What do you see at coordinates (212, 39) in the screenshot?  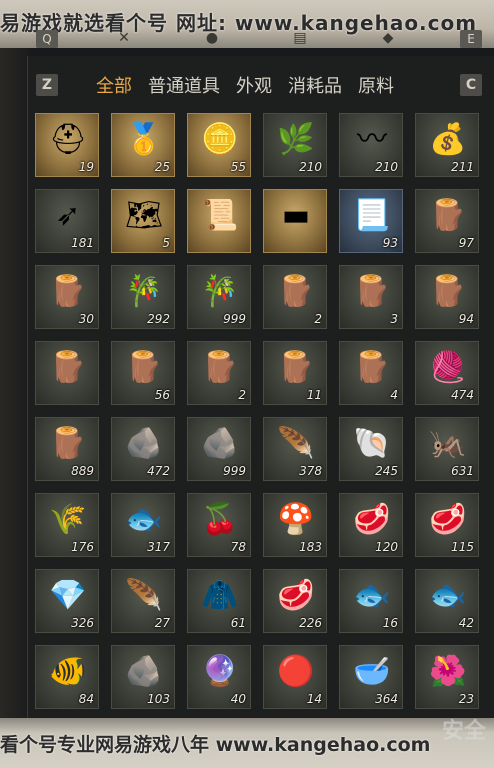 I see `bag-tab-icon: ●` at bounding box center [212, 39].